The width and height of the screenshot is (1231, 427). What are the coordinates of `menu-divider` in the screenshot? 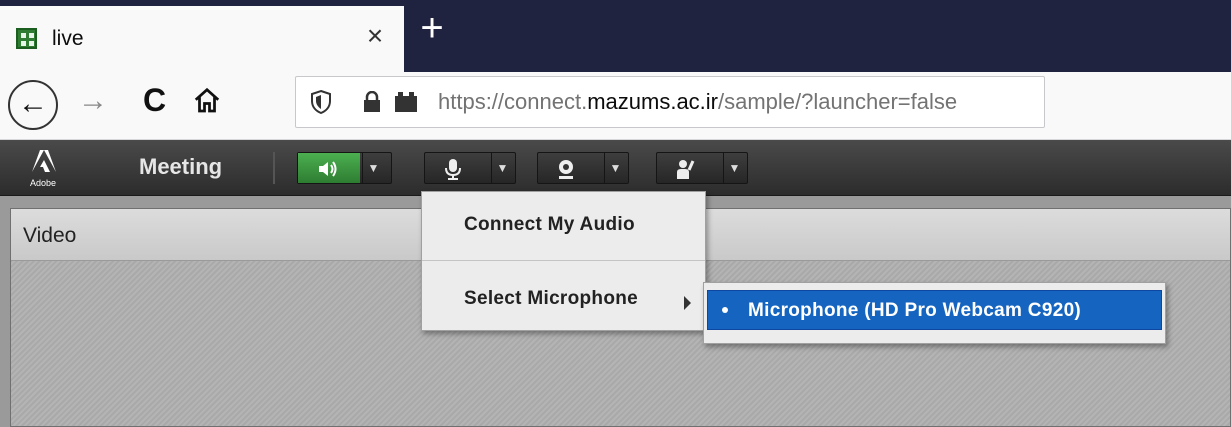 It's located at (563, 260).